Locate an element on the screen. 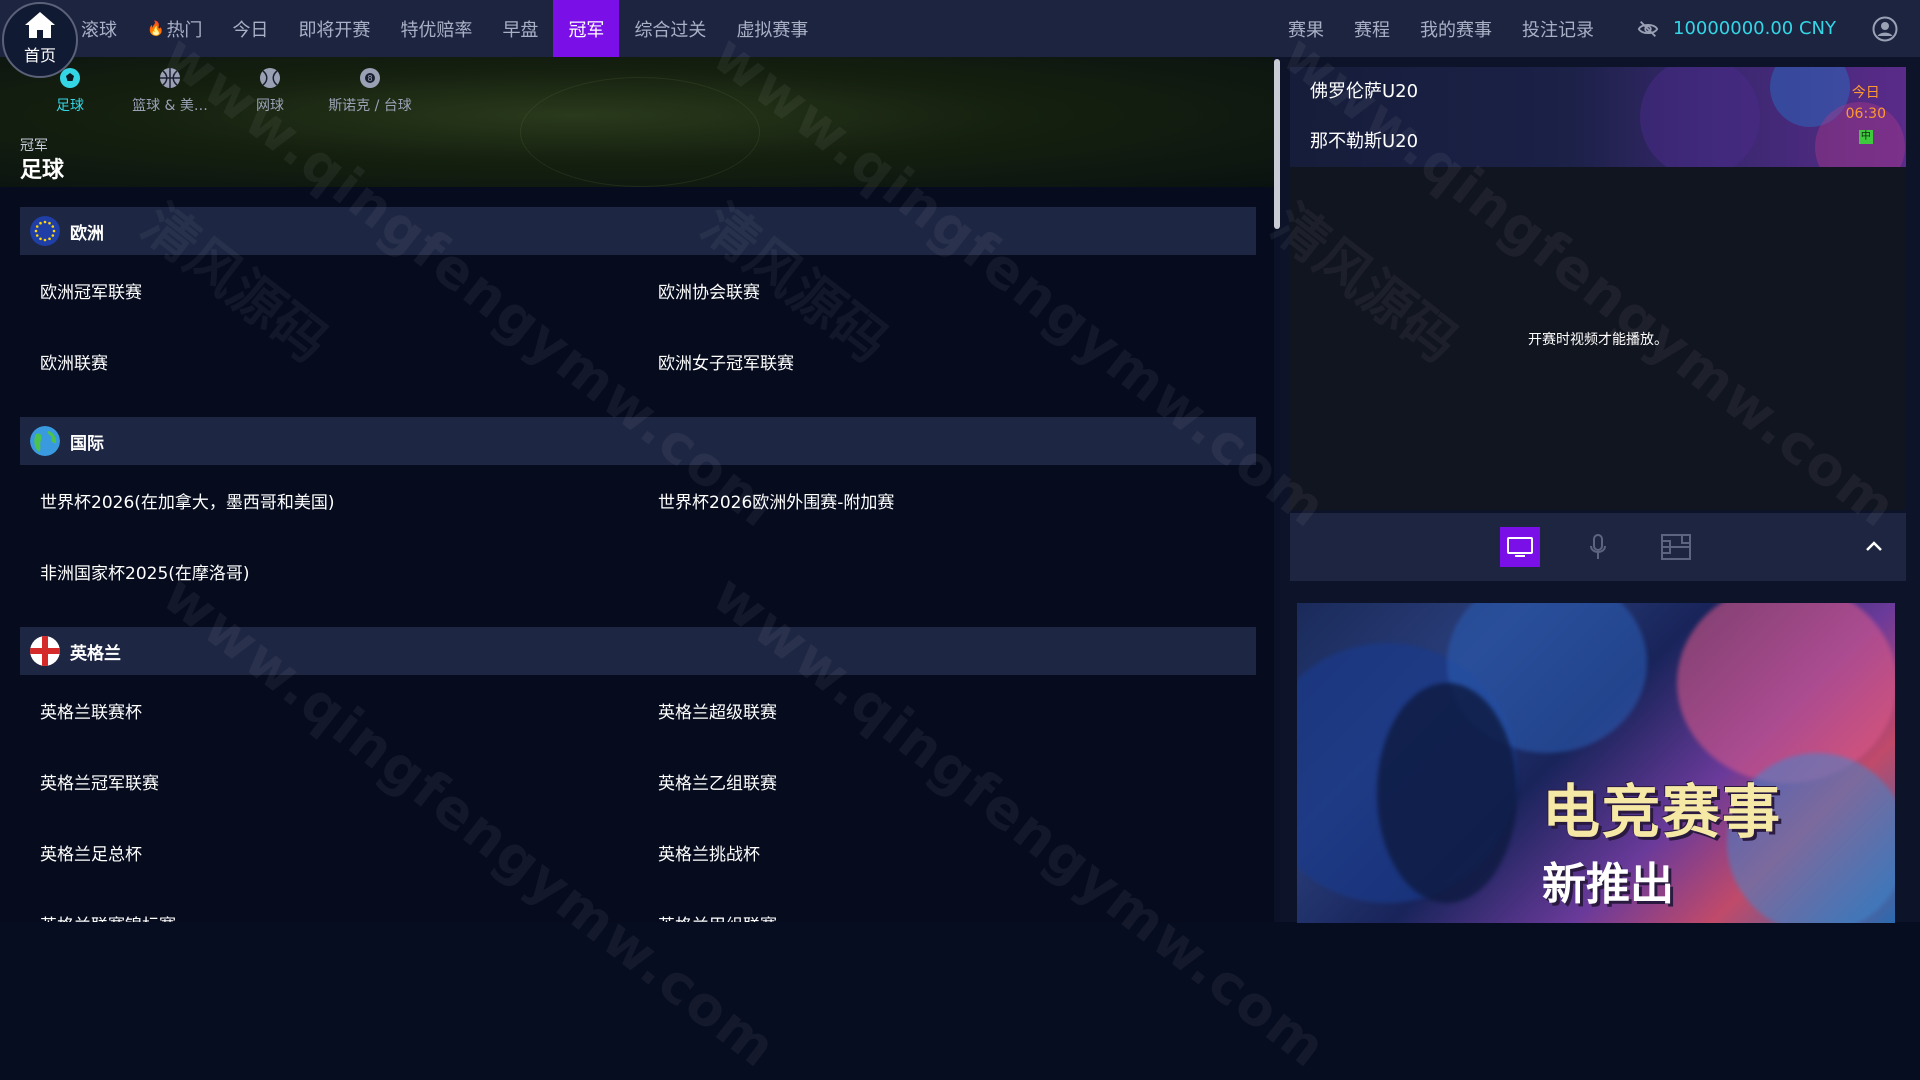 The width and height of the screenshot is (1920, 1080). match-clock: 06:30 is located at coordinates (1865, 114).